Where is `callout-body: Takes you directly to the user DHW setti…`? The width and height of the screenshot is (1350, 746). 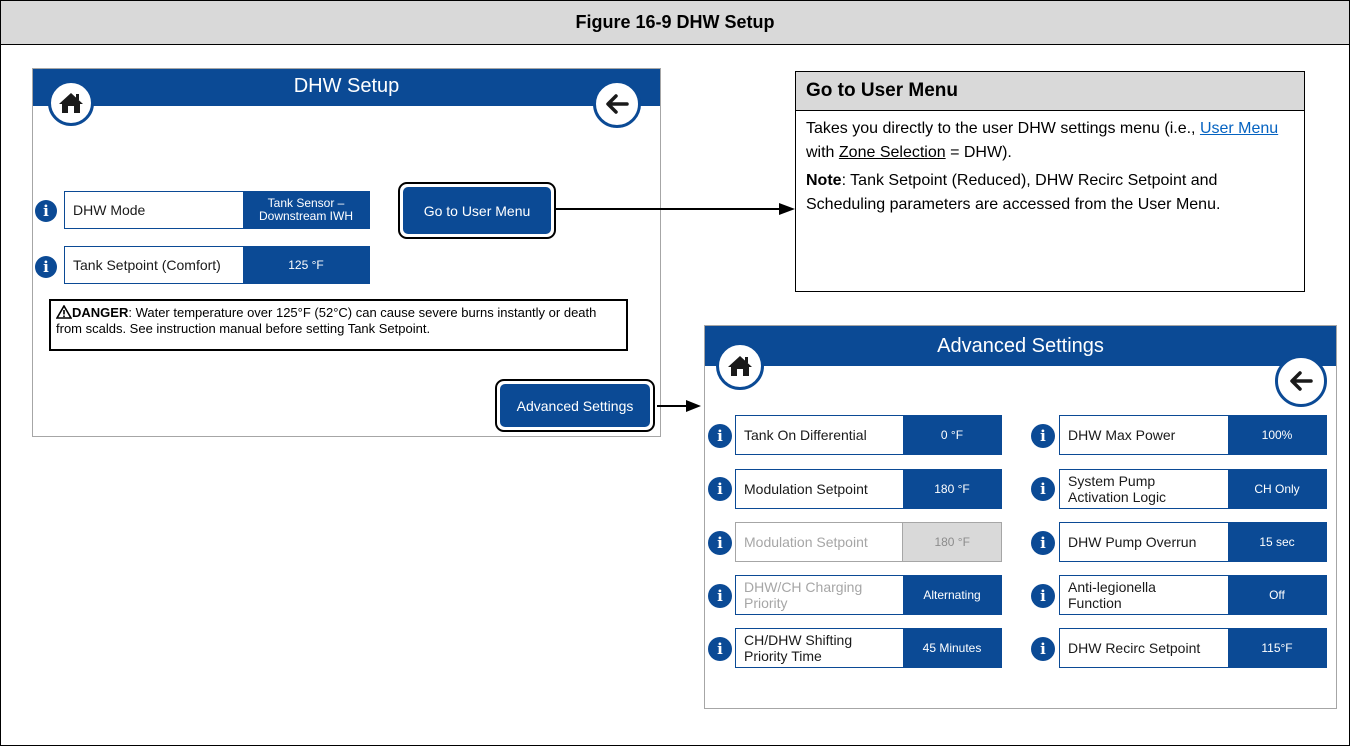 callout-body: Takes you directly to the user DHW setti… is located at coordinates (1050, 169).